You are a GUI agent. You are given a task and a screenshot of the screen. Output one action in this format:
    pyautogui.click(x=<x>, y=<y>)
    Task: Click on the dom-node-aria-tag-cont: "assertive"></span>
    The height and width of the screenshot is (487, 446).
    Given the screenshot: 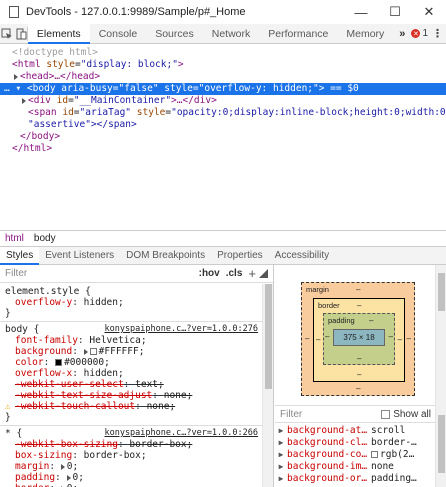 What is the action you would take?
    pyautogui.click(x=223, y=125)
    